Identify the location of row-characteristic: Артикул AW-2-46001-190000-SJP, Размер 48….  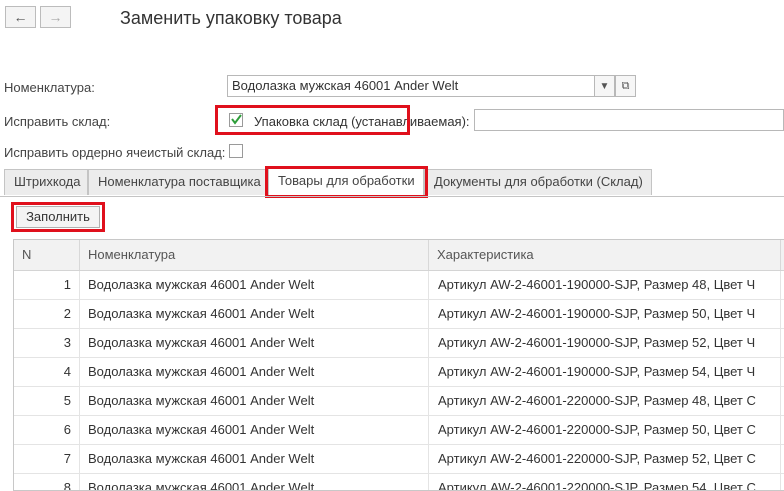
(605, 285).